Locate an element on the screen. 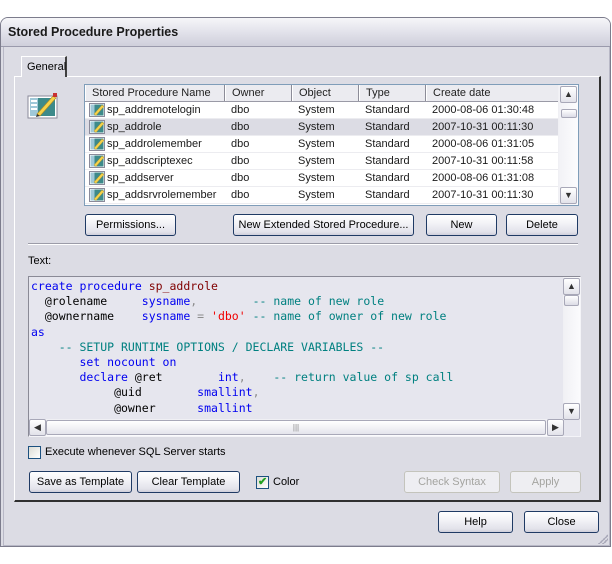 The height and width of the screenshot is (564, 612). cell-name: sp_addrolemember is located at coordinates (154, 144).